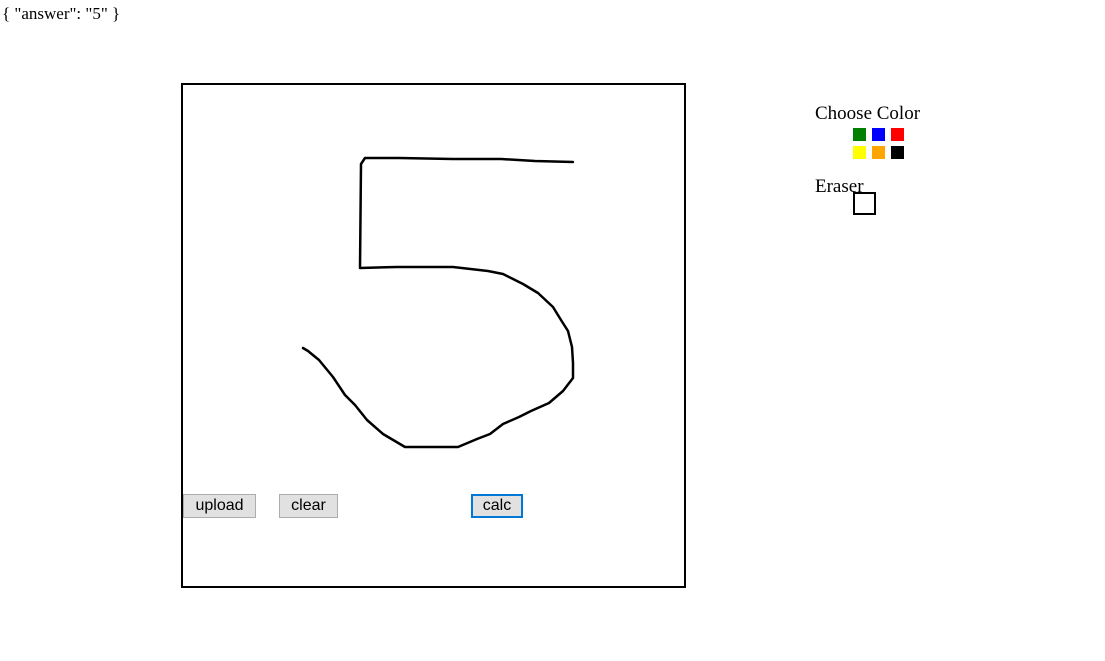 This screenshot has width=1105, height=661. Describe the element at coordinates (864, 203) in the screenshot. I see `eraser-button` at that location.